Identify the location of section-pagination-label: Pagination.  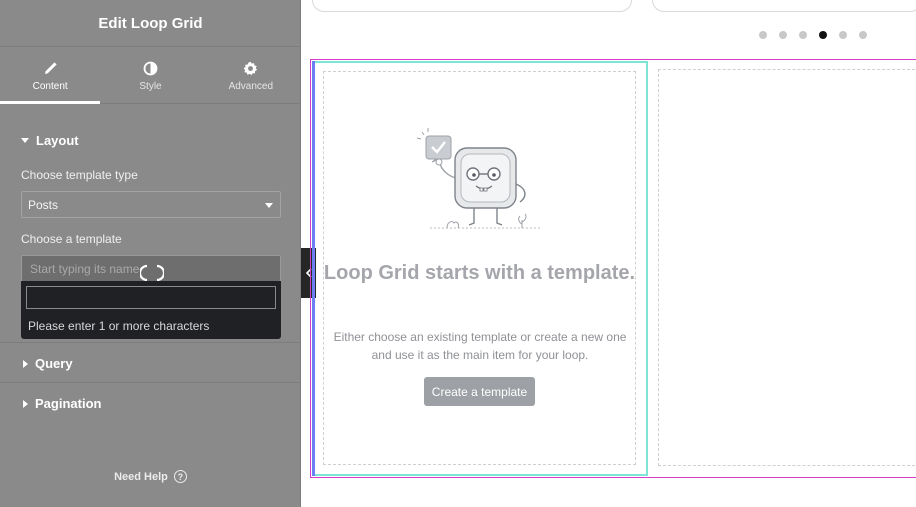
(68, 403).